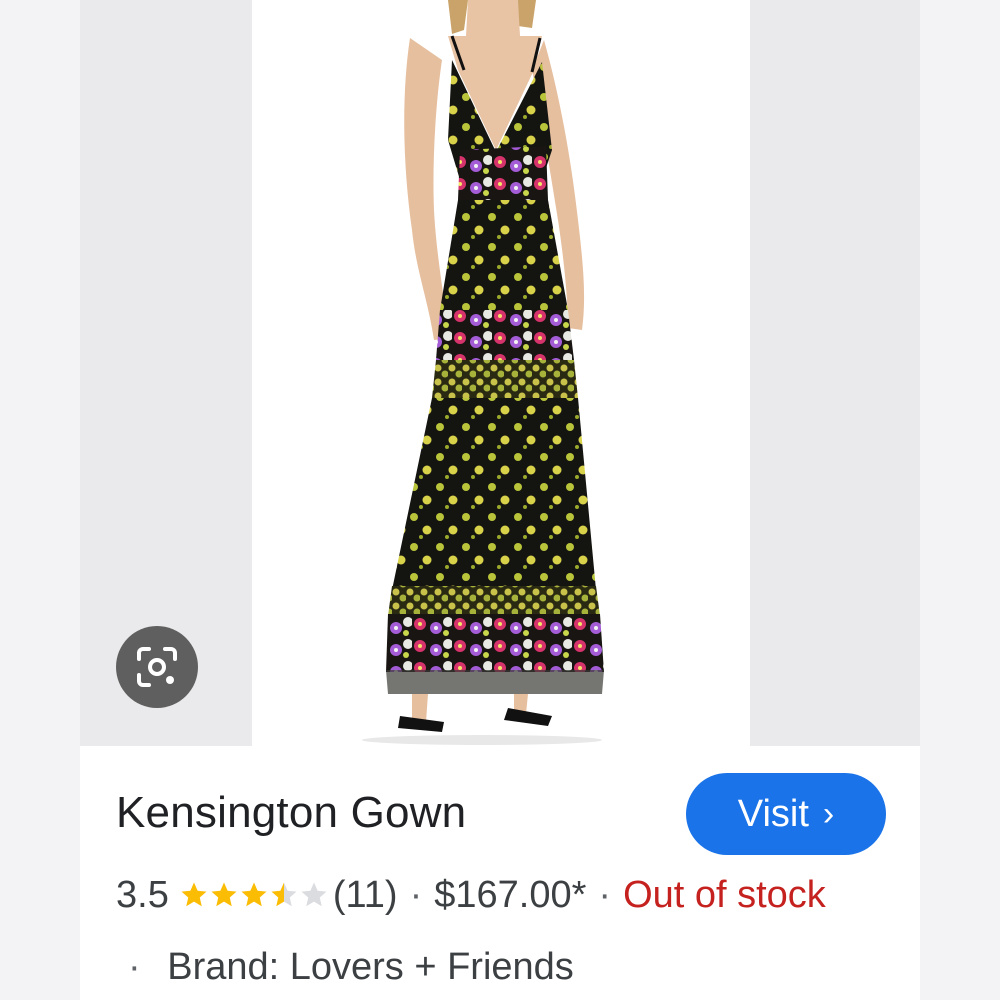 This screenshot has width=1000, height=1000. I want to click on visit-button: Visit ›, so click(786, 814).